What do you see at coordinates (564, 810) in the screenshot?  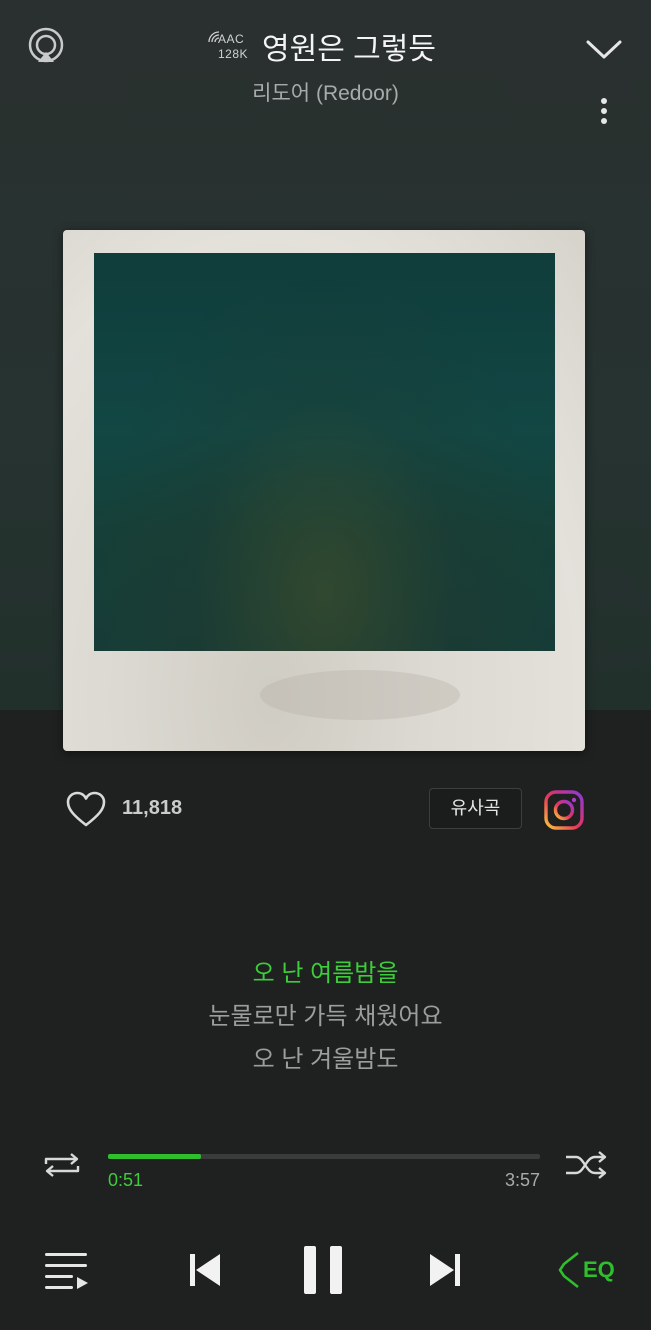 I see `instagram-icon` at bounding box center [564, 810].